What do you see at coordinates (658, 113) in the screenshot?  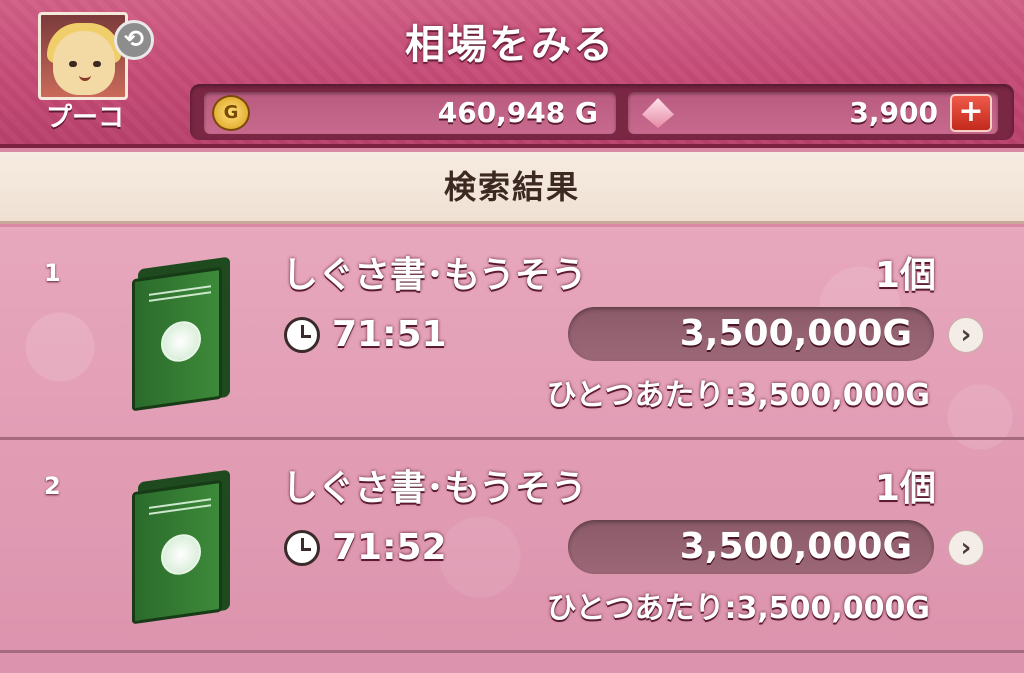 I see `gem-icon` at bounding box center [658, 113].